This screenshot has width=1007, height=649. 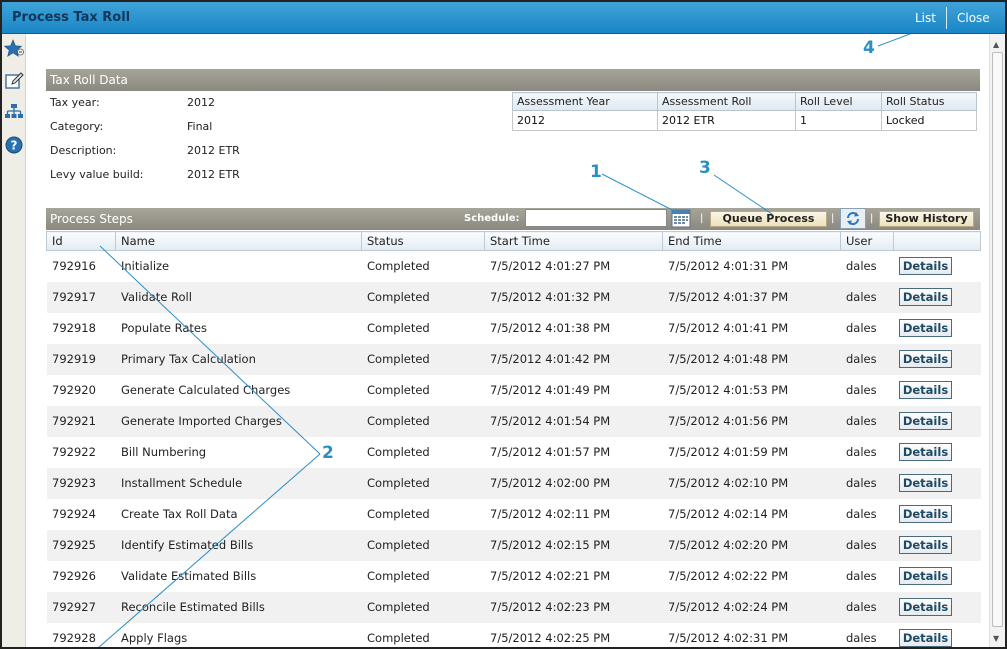 What do you see at coordinates (585, 101) in the screenshot?
I see `column-header-assessment-year: Assessment Year` at bounding box center [585, 101].